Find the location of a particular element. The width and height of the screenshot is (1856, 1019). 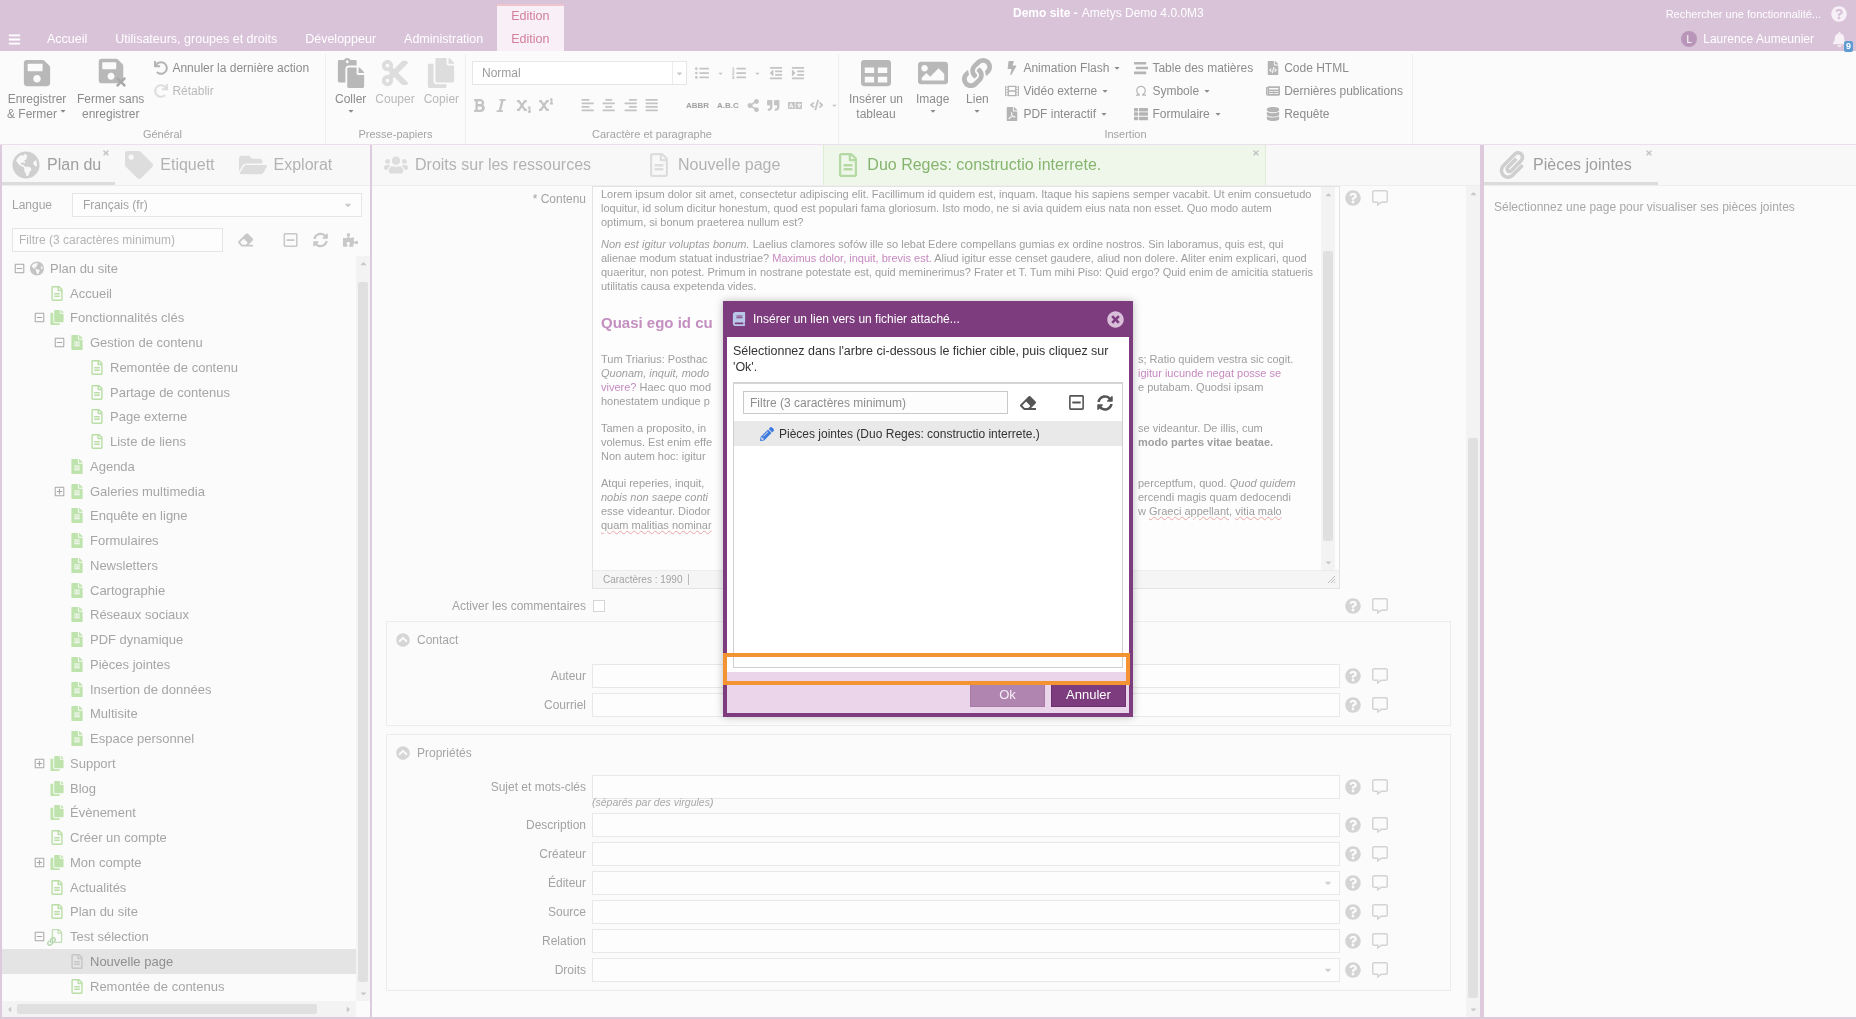

ribbon-button: Lien is located at coordinates (977, 85).